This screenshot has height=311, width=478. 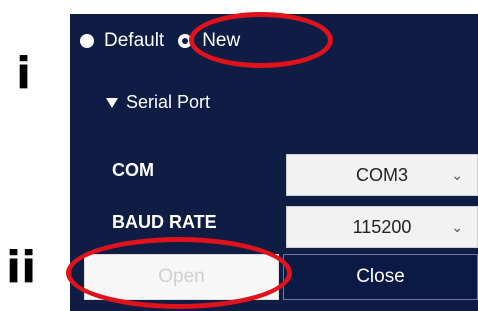 I want to click on radio-default-label: Default, so click(x=134, y=40).